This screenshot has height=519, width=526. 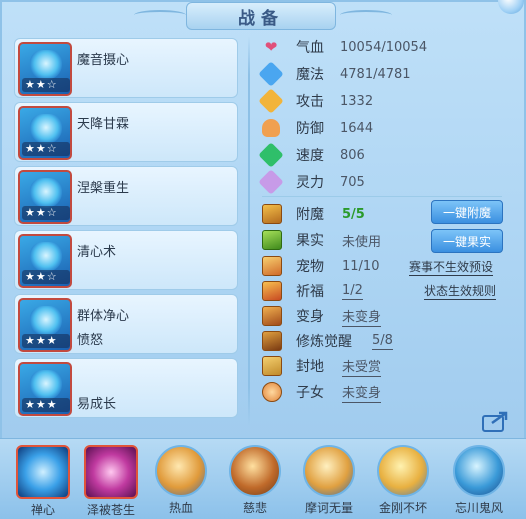 I want to click on skill-name: 群体净心, so click(x=103, y=316).